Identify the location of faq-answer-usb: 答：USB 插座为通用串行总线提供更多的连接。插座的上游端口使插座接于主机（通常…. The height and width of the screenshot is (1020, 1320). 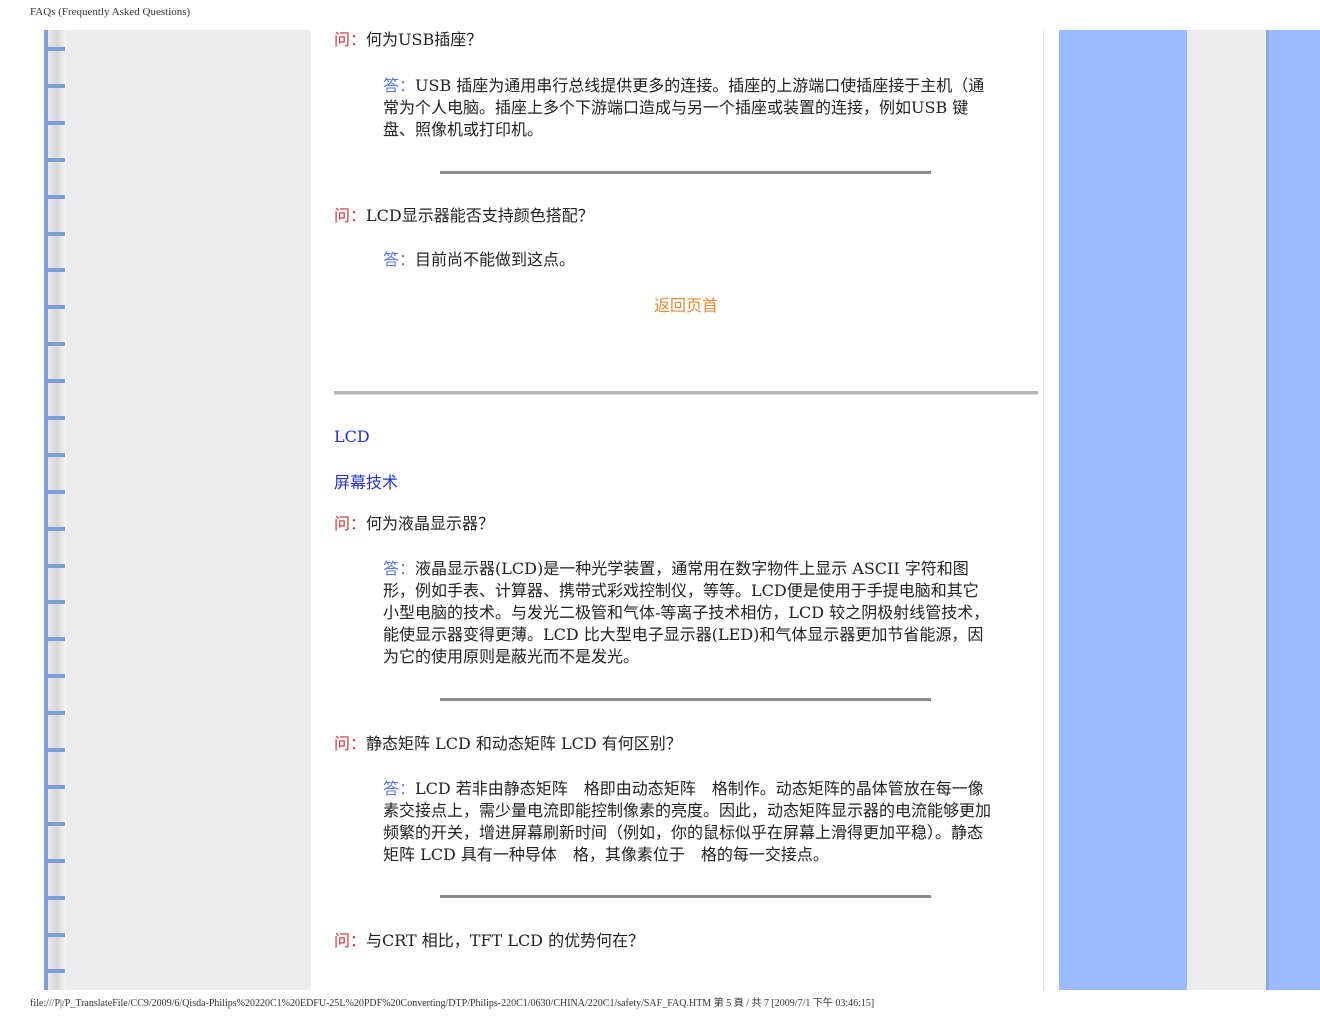
(688, 108).